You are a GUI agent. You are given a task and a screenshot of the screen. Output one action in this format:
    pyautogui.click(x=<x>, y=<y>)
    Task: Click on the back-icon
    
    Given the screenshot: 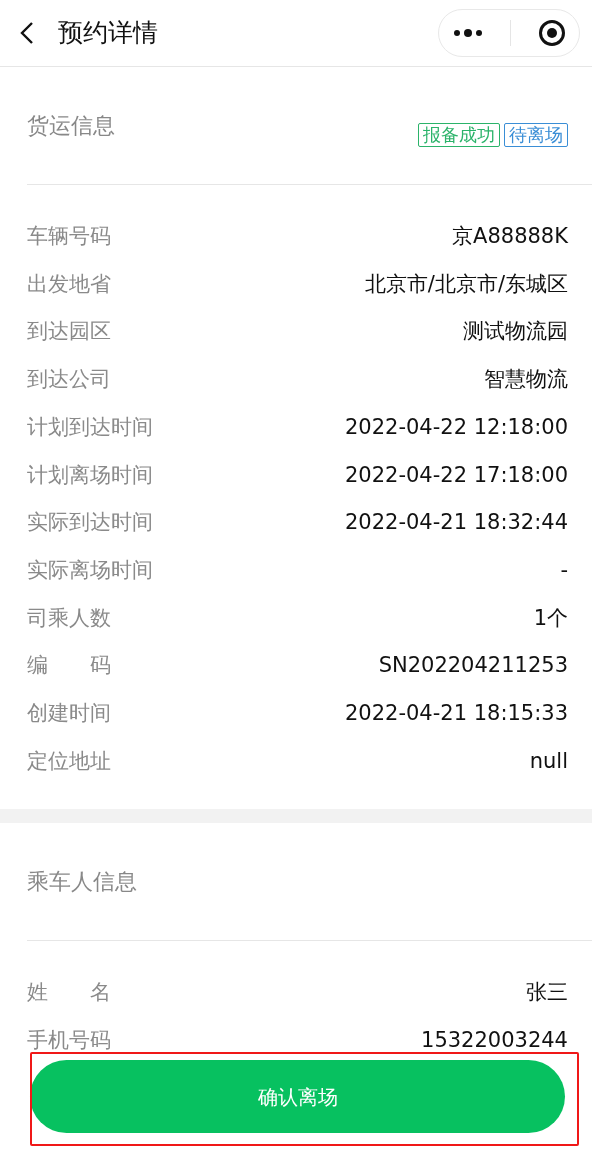 What is the action you would take?
    pyautogui.click(x=27, y=33)
    